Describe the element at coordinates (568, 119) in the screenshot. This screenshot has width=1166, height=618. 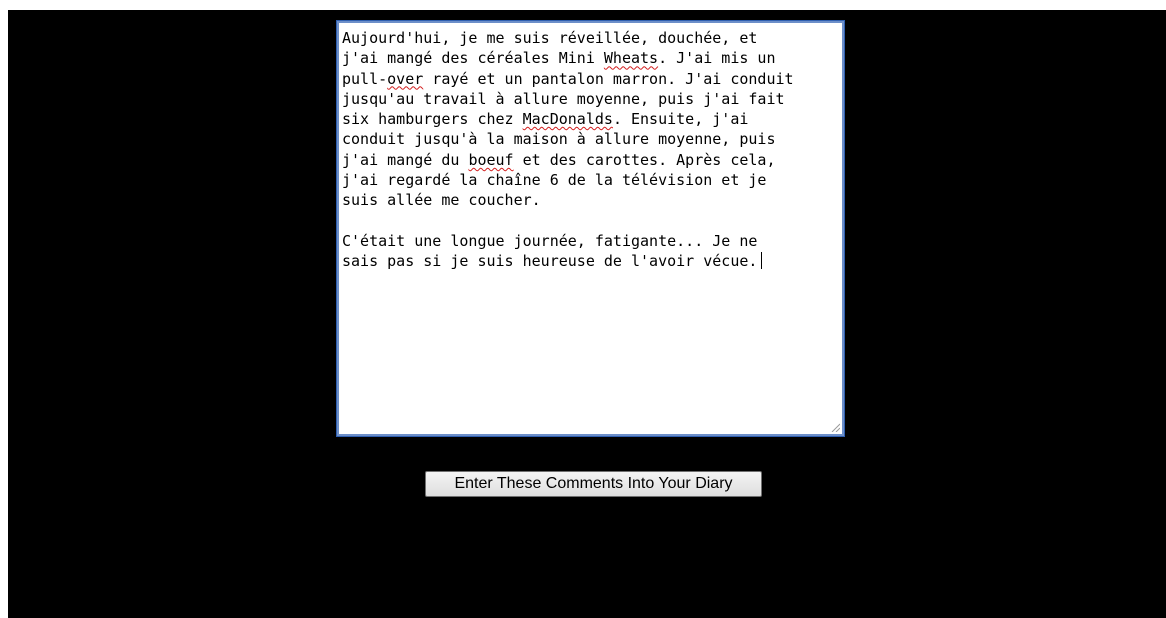
I see `misspelled-word-macdonalds: MacDonalds` at that location.